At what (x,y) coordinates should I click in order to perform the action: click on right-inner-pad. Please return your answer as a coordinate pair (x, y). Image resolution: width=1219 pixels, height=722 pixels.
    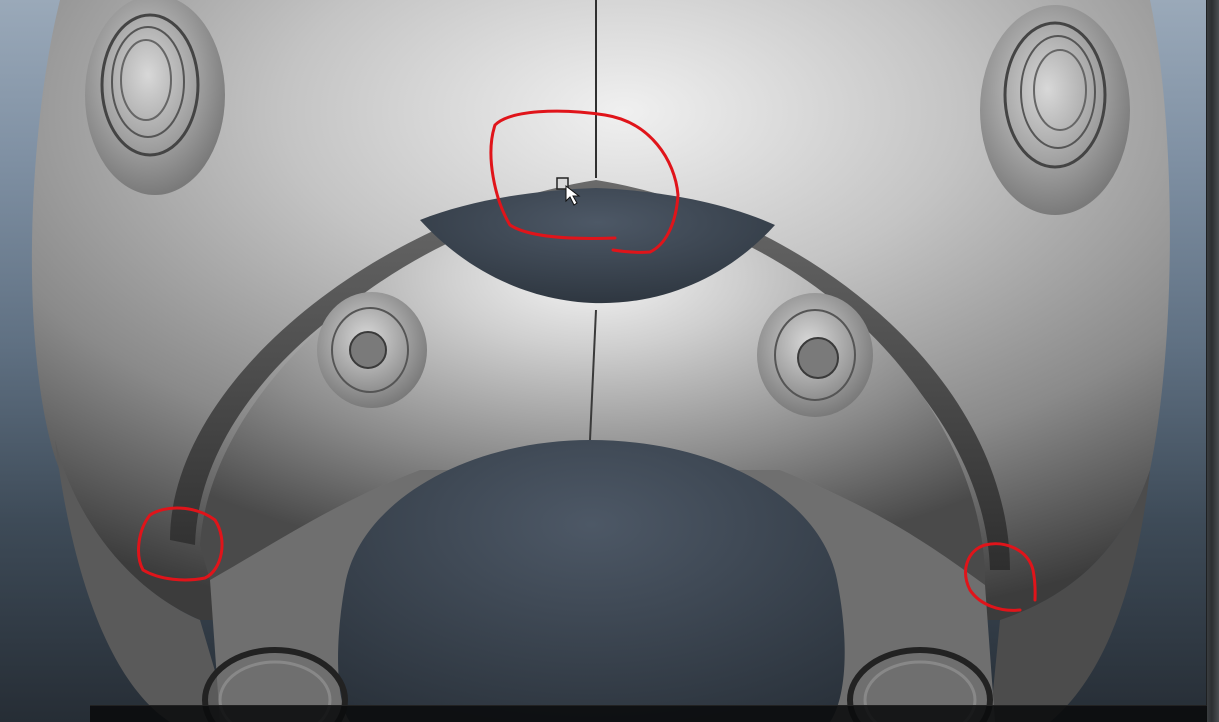
    Looking at the image, I should click on (815, 355).